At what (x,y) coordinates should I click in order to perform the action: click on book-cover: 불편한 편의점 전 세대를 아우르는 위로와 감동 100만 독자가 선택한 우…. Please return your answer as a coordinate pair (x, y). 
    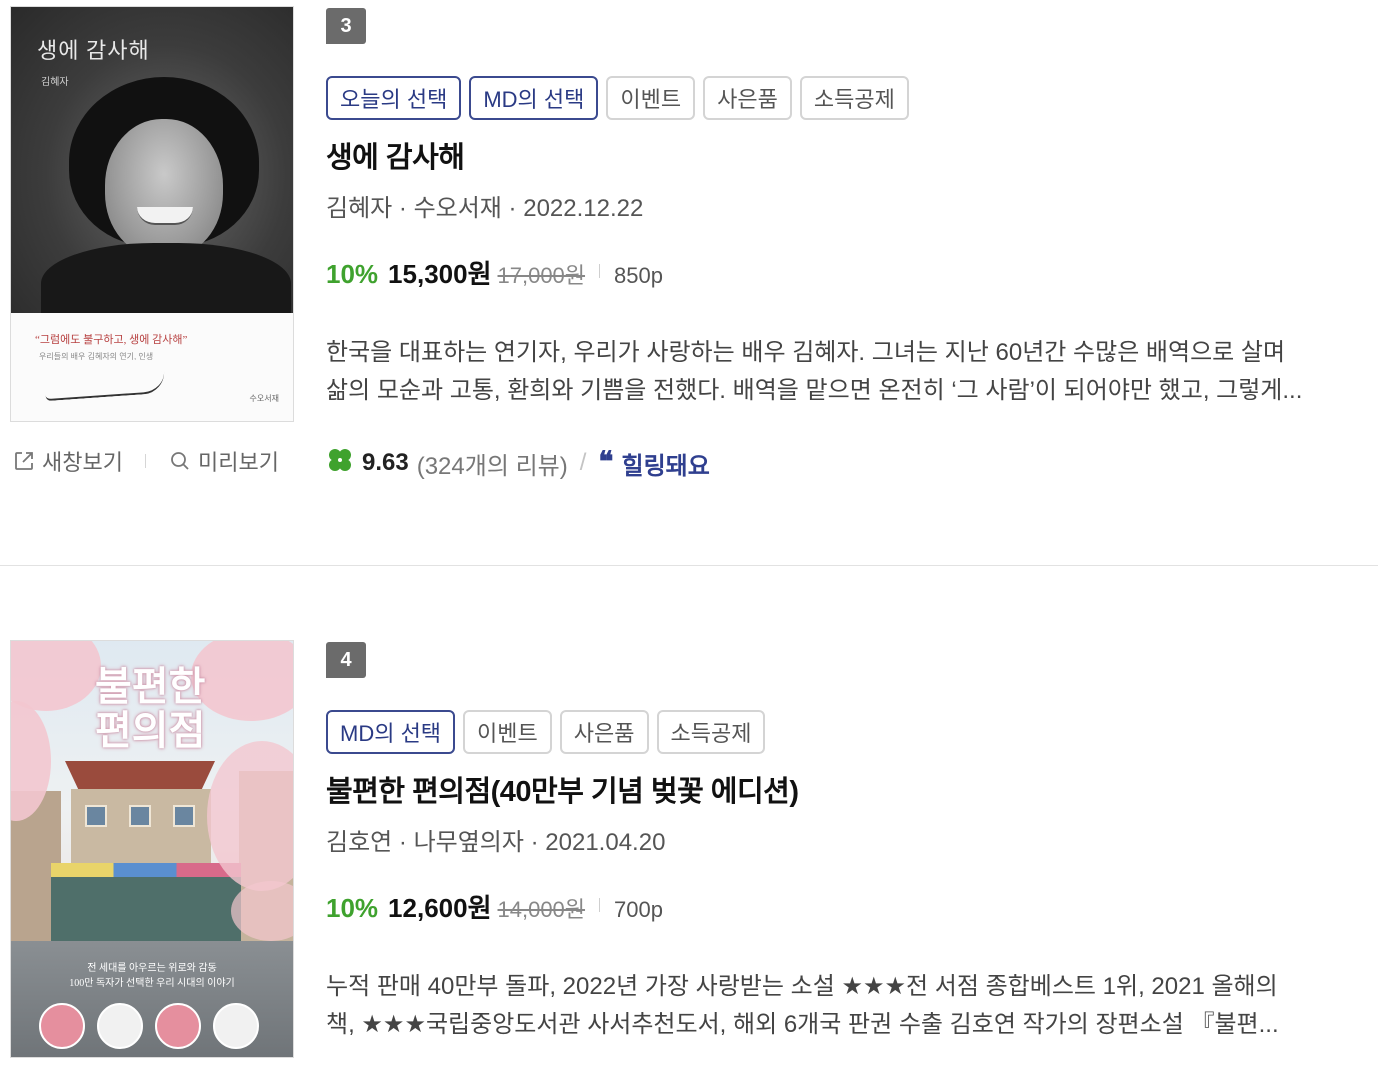
    Looking at the image, I should click on (152, 849).